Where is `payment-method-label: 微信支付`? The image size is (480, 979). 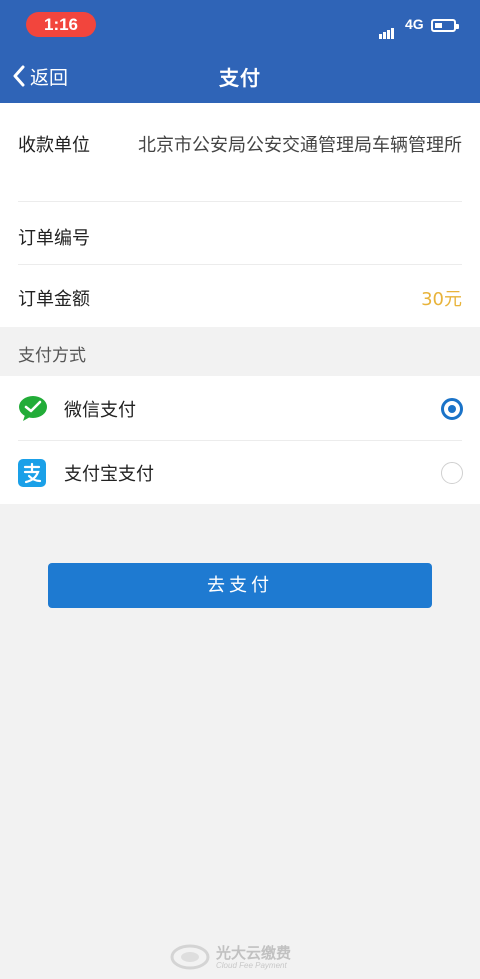
payment-method-label: 微信支付 is located at coordinates (100, 410).